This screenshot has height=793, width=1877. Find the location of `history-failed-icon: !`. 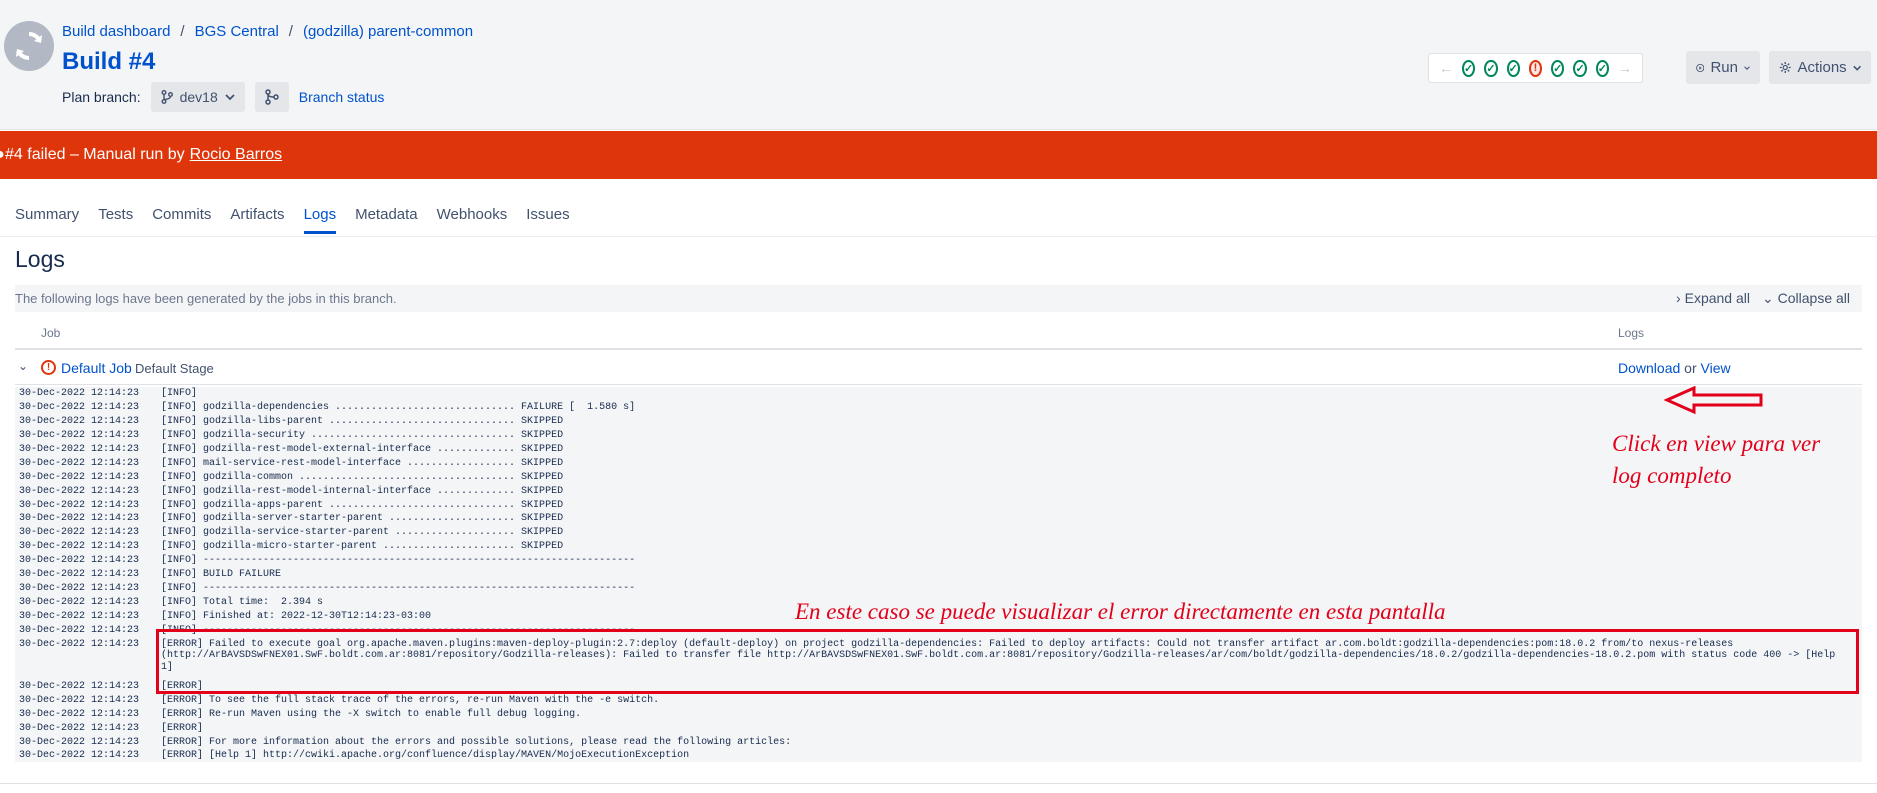

history-failed-icon: ! is located at coordinates (1535, 68).